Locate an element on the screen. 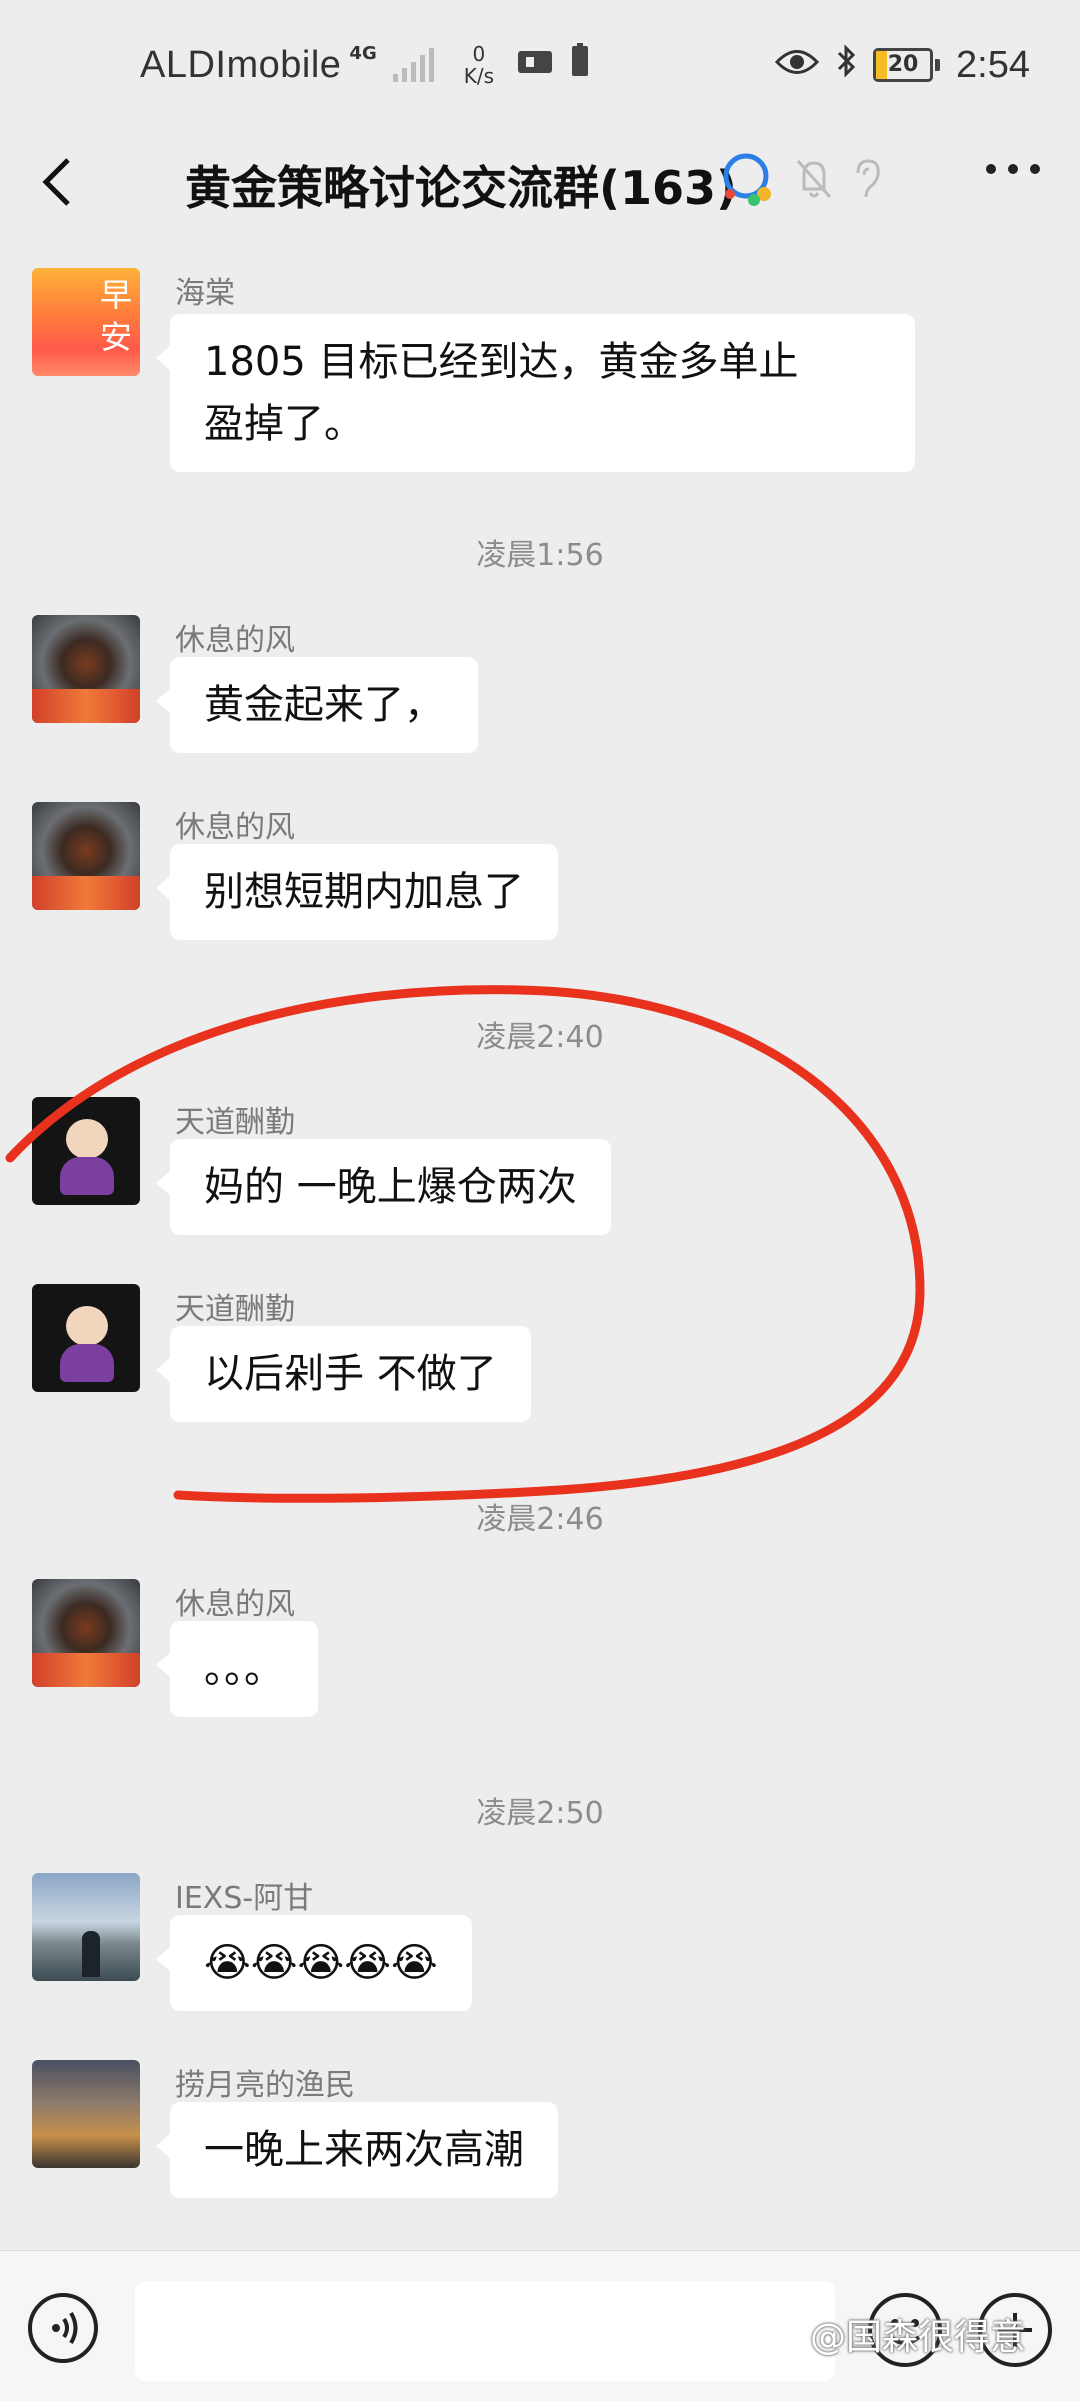  chat-header: 黄金策略讨论交流群(163) is located at coordinates (540, 185).